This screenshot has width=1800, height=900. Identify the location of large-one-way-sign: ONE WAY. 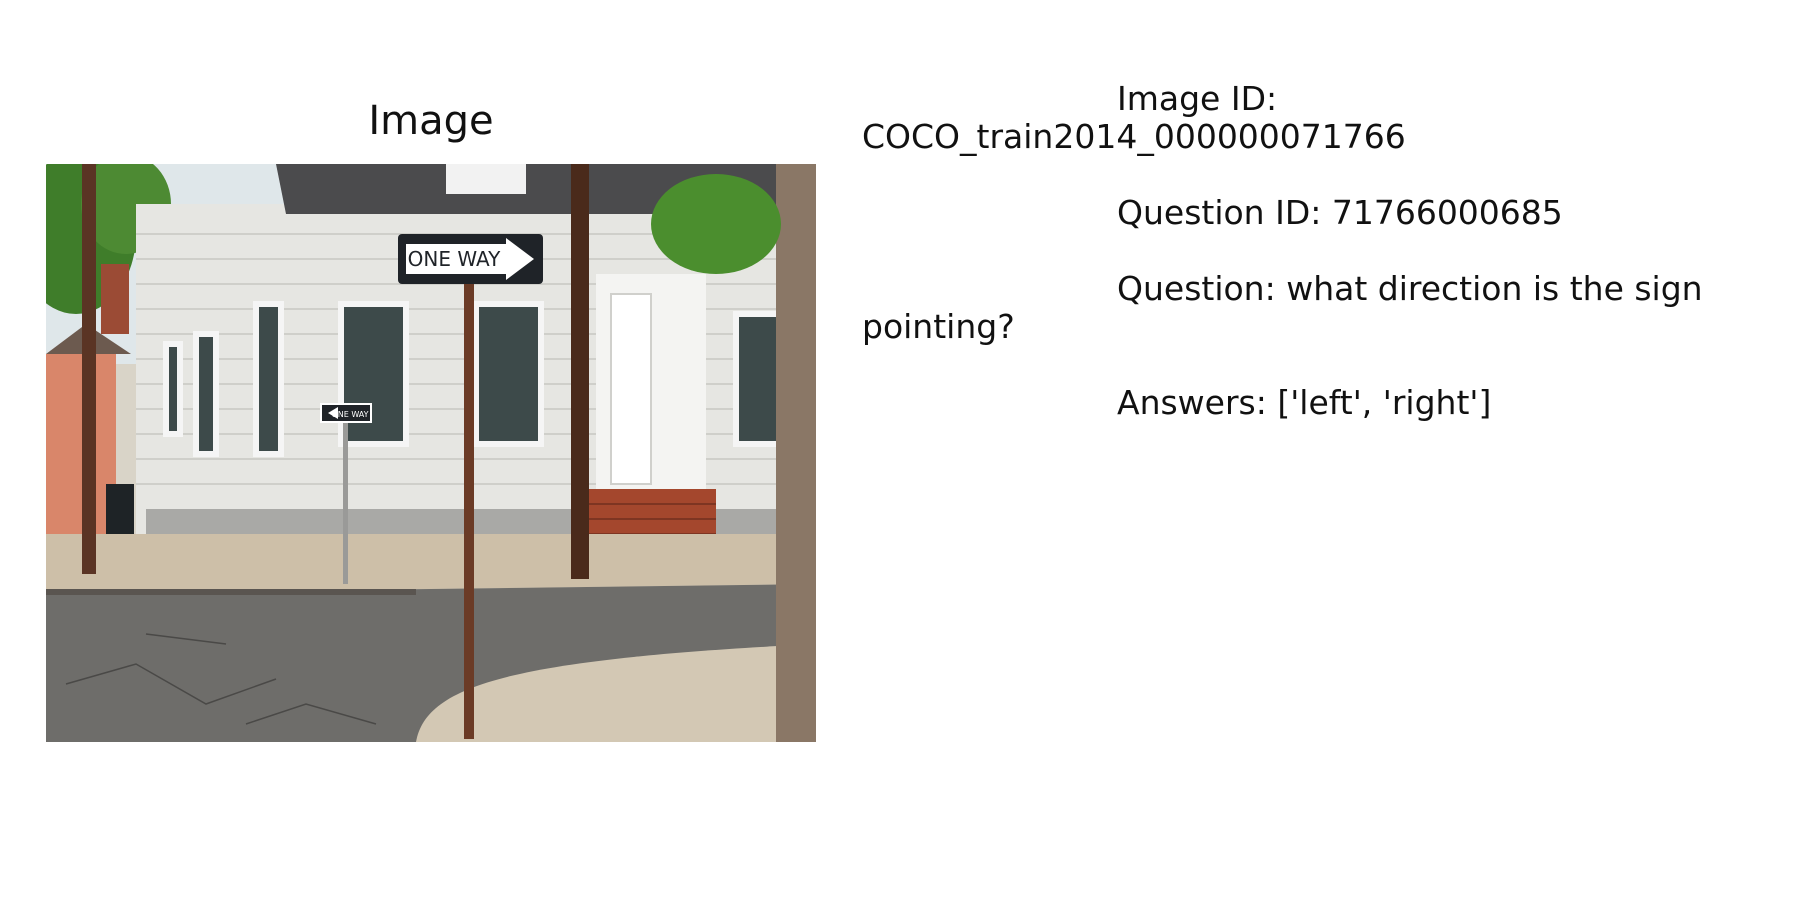
(470, 259).